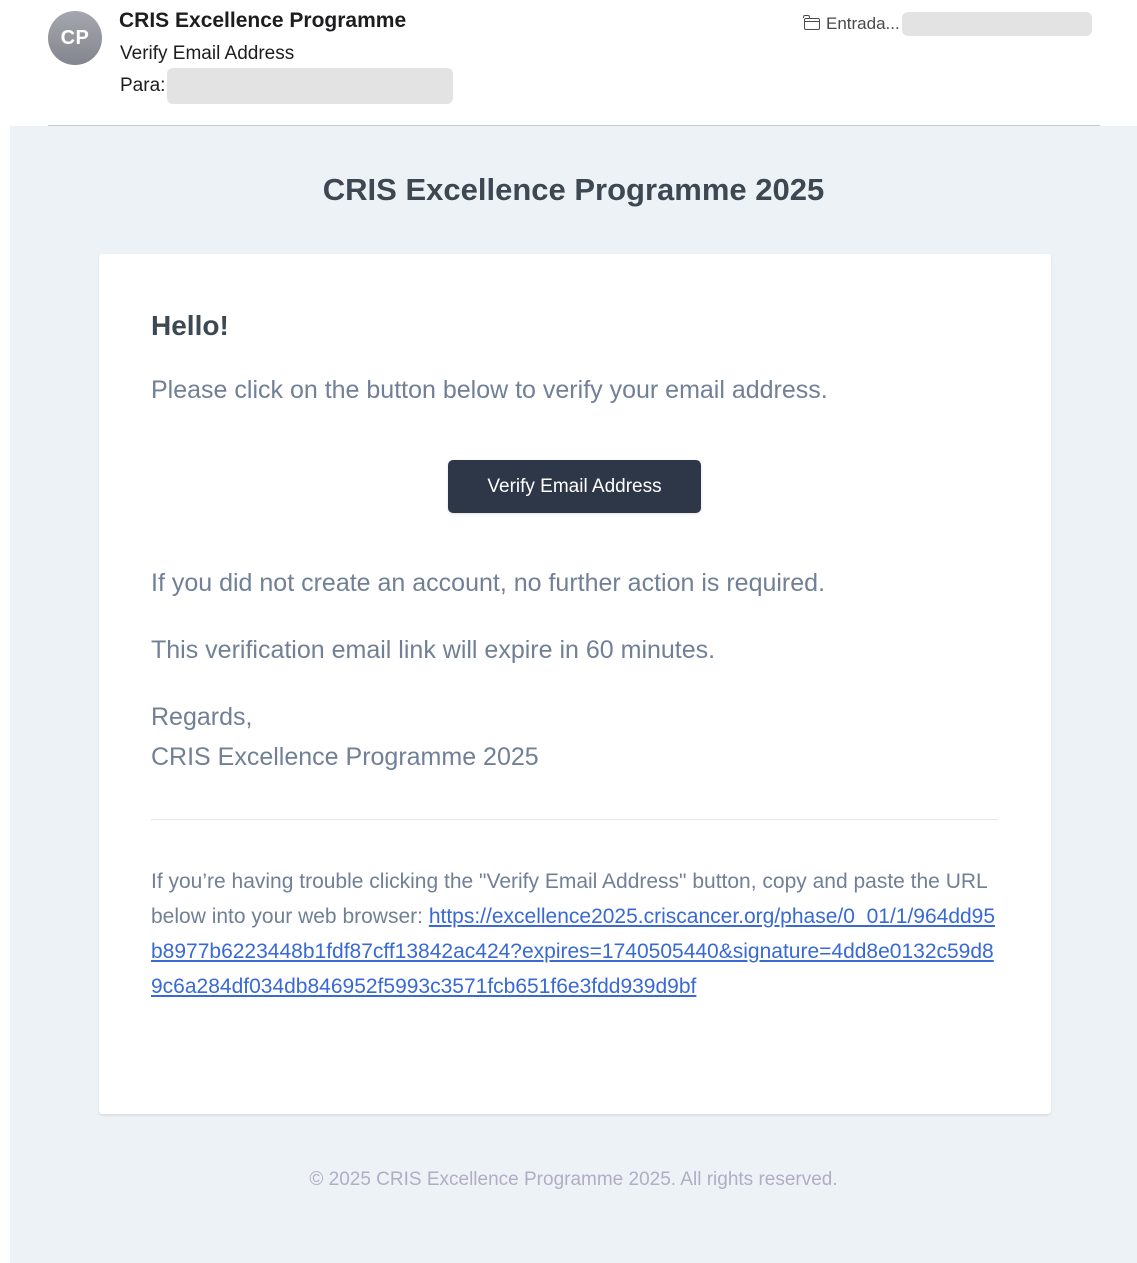 This screenshot has height=1263, width=1137. What do you see at coordinates (573, 189) in the screenshot?
I see `email-title: CRIS Excellence Programme 2025` at bounding box center [573, 189].